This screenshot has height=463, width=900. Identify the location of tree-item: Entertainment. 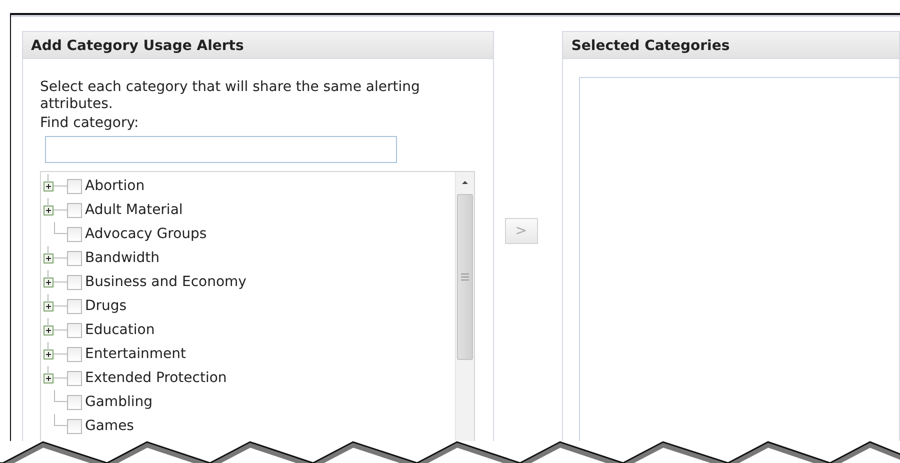
(135, 354).